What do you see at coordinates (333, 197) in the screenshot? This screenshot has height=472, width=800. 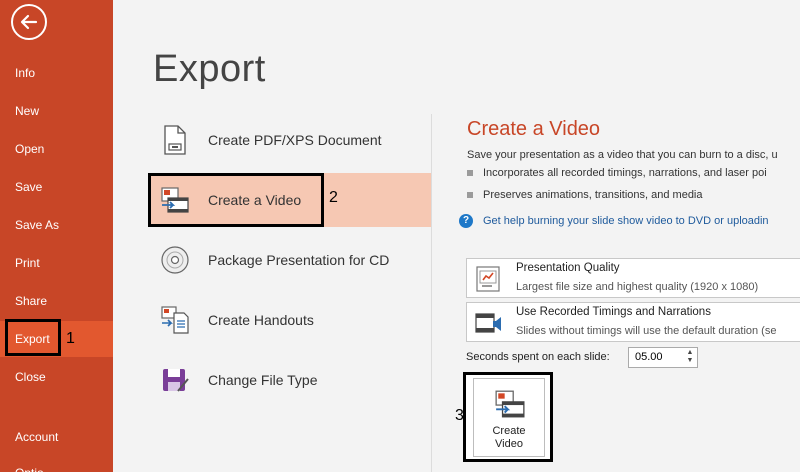 I see `step-2-label: 2` at bounding box center [333, 197].